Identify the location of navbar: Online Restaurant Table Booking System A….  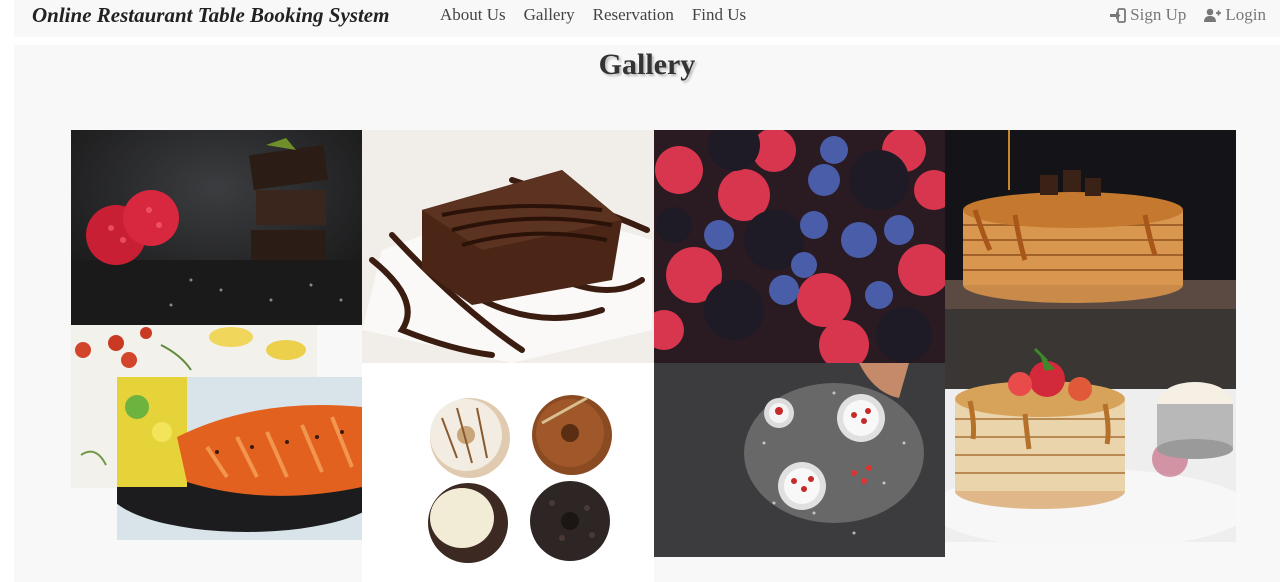
(647, 18).